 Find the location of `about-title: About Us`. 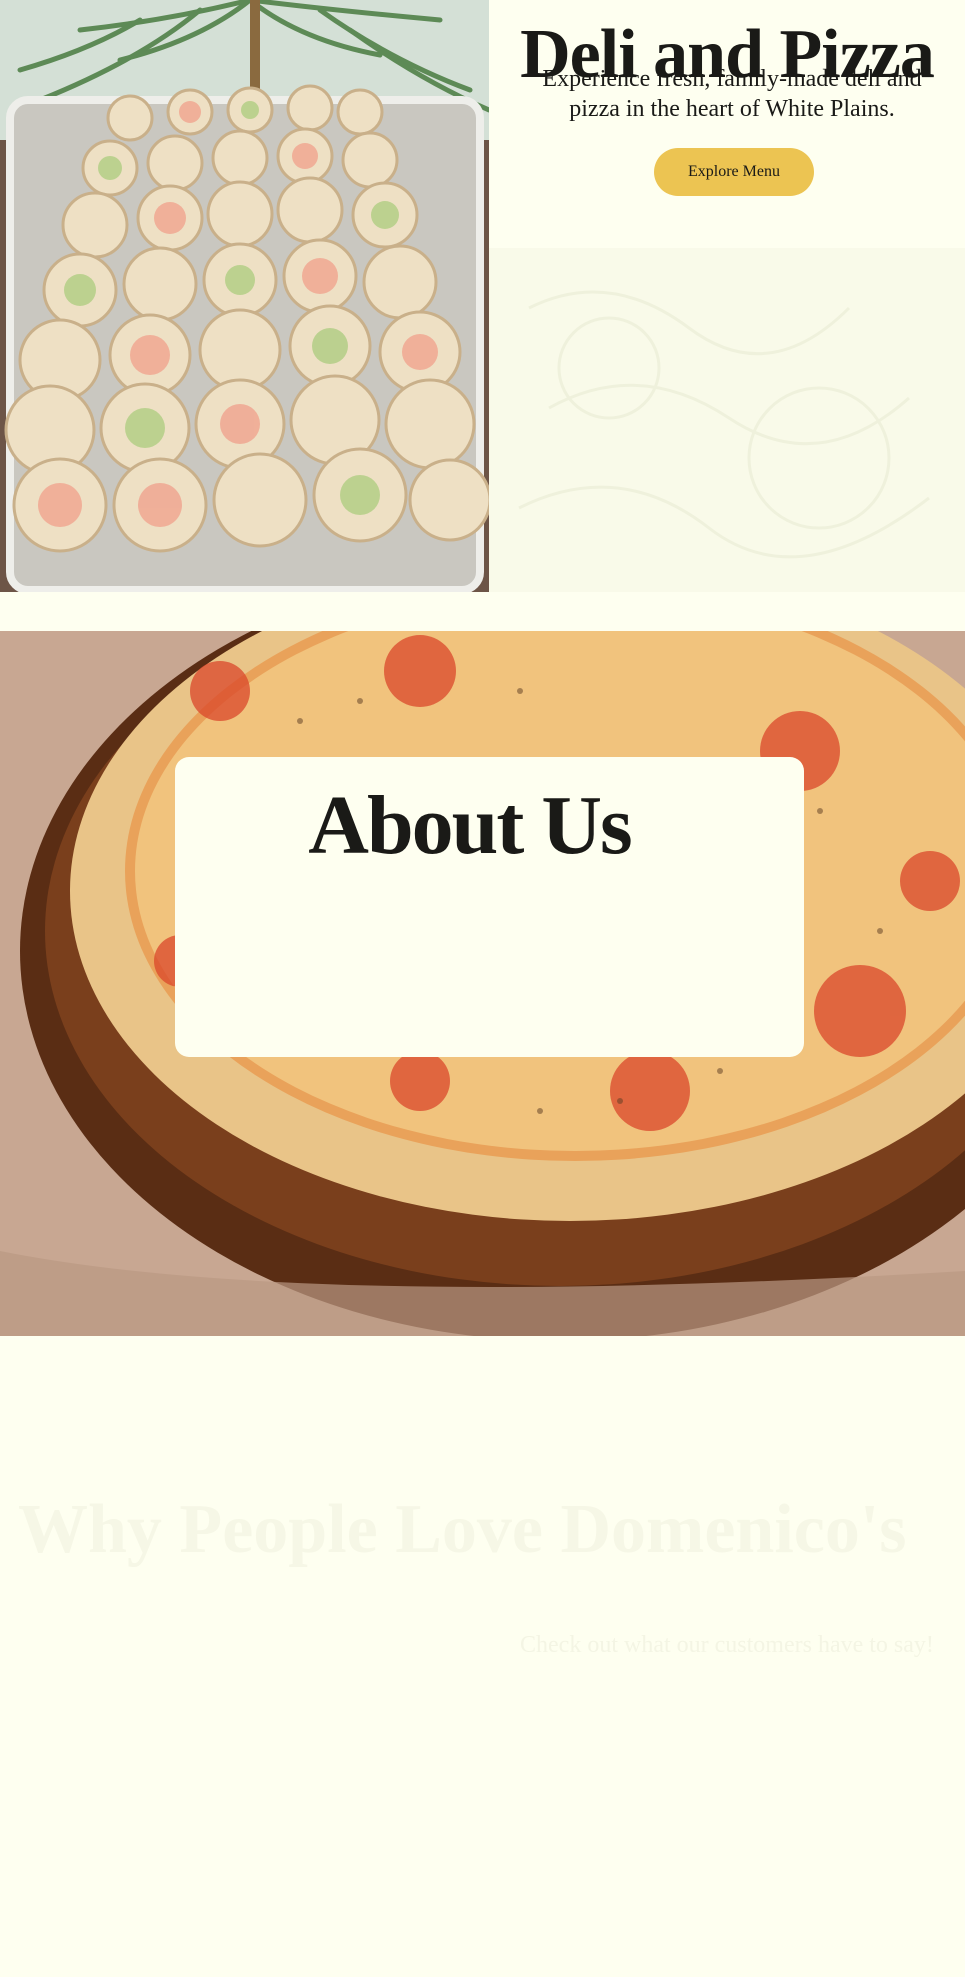

about-title: About Us is located at coordinates (470, 825).